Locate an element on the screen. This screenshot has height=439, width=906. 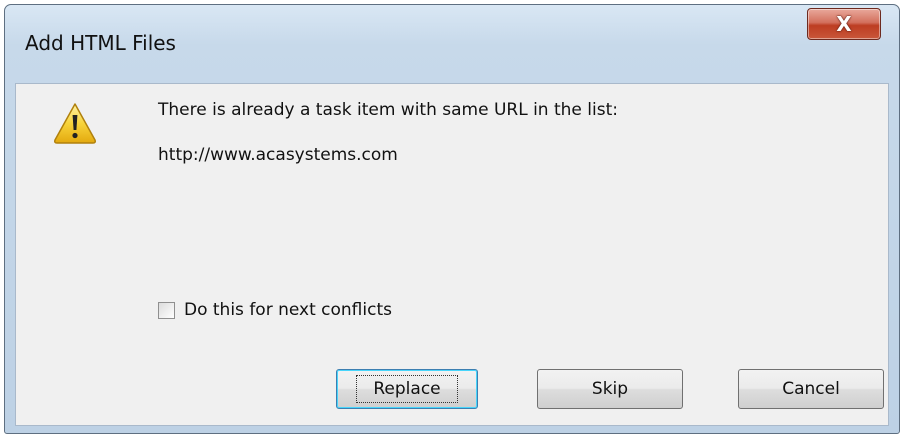
skip-button: Skip is located at coordinates (610, 389).